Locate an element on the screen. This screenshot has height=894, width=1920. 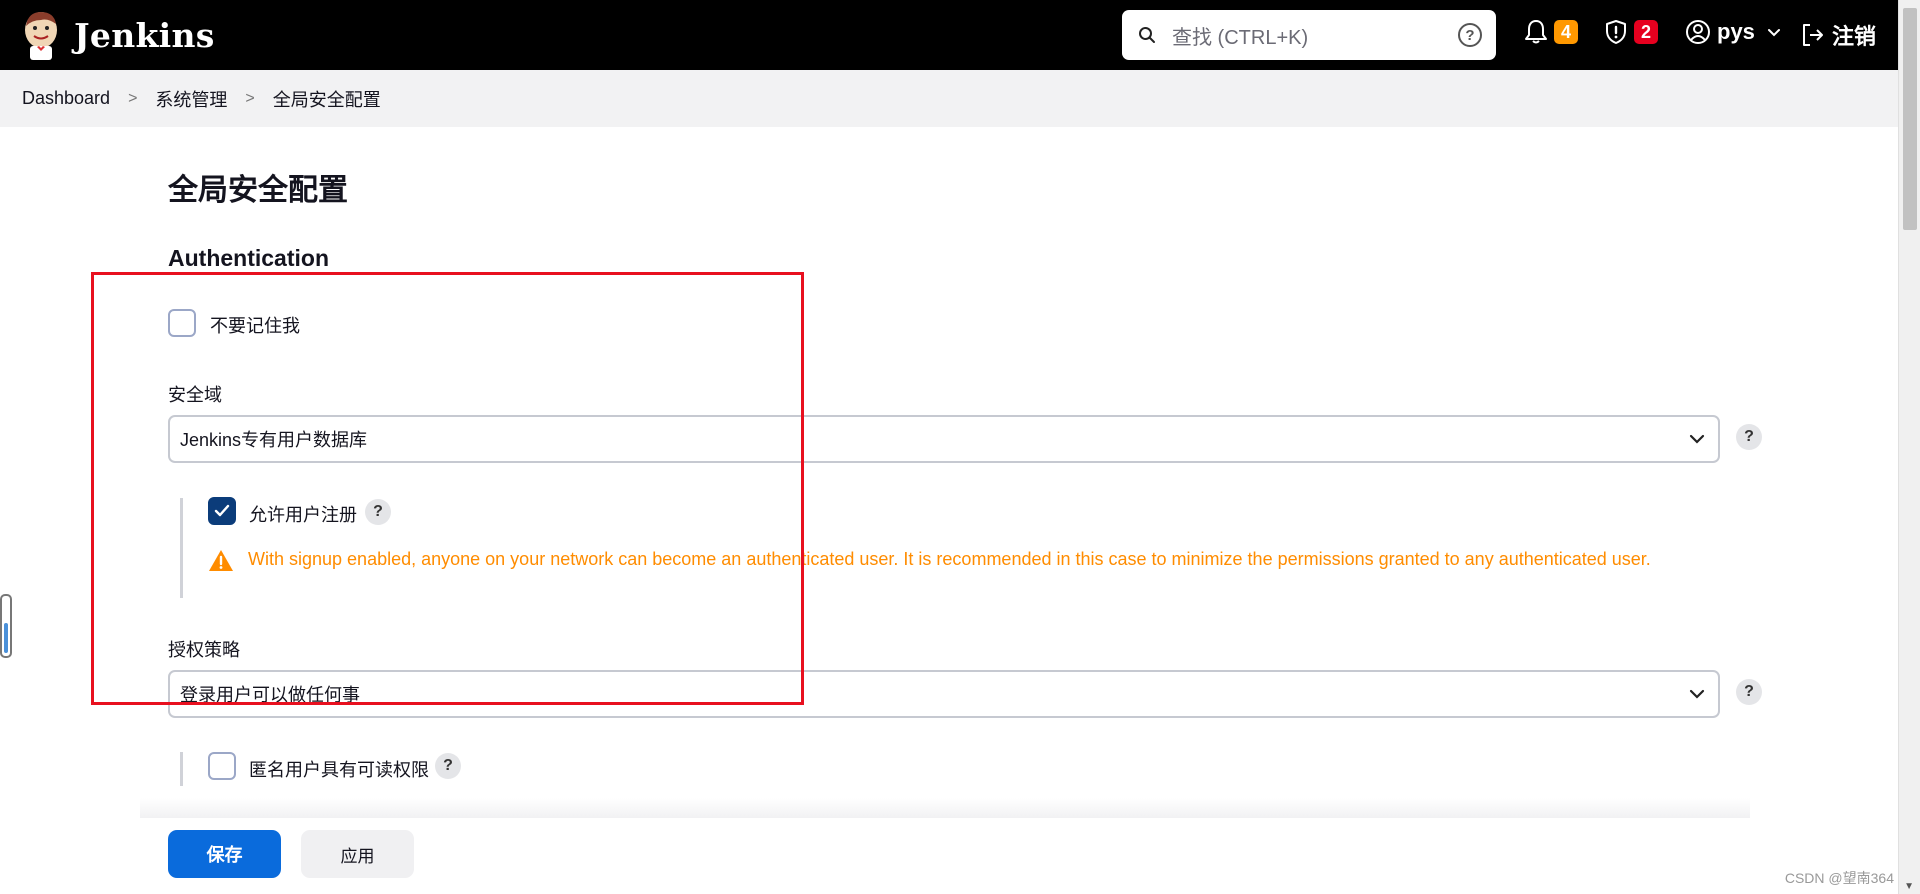
section-title-authentication: Authentication is located at coordinates (248, 258).